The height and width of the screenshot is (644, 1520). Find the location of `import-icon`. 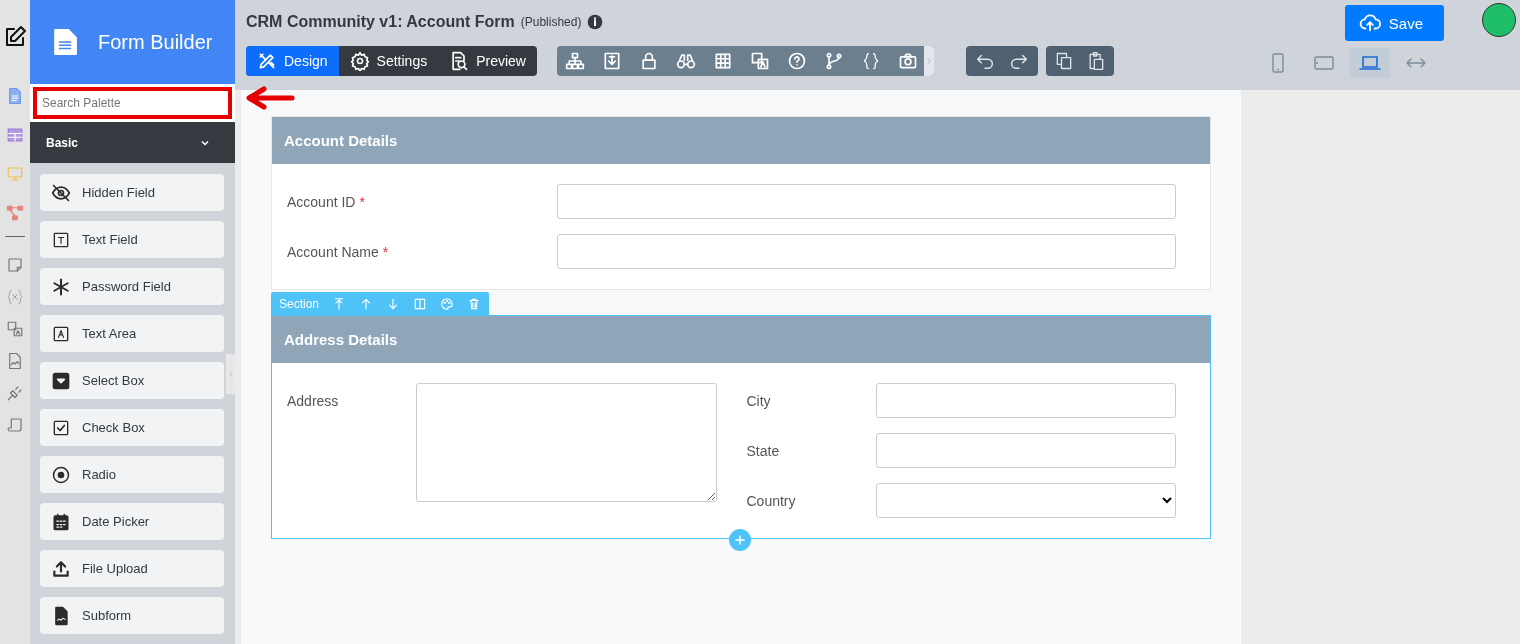

import-icon is located at coordinates (612, 61).